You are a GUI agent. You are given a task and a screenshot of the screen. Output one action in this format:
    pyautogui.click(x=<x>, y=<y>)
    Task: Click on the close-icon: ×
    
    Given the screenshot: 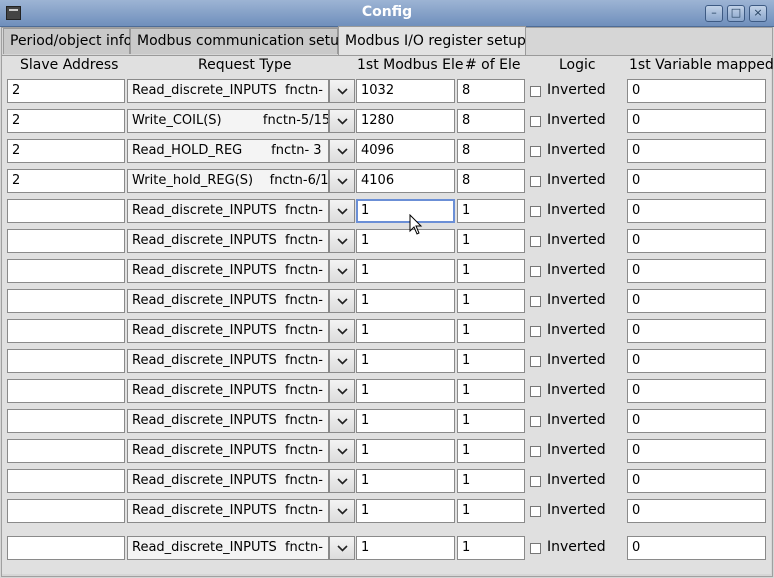 What is the action you would take?
    pyautogui.click(x=758, y=13)
    